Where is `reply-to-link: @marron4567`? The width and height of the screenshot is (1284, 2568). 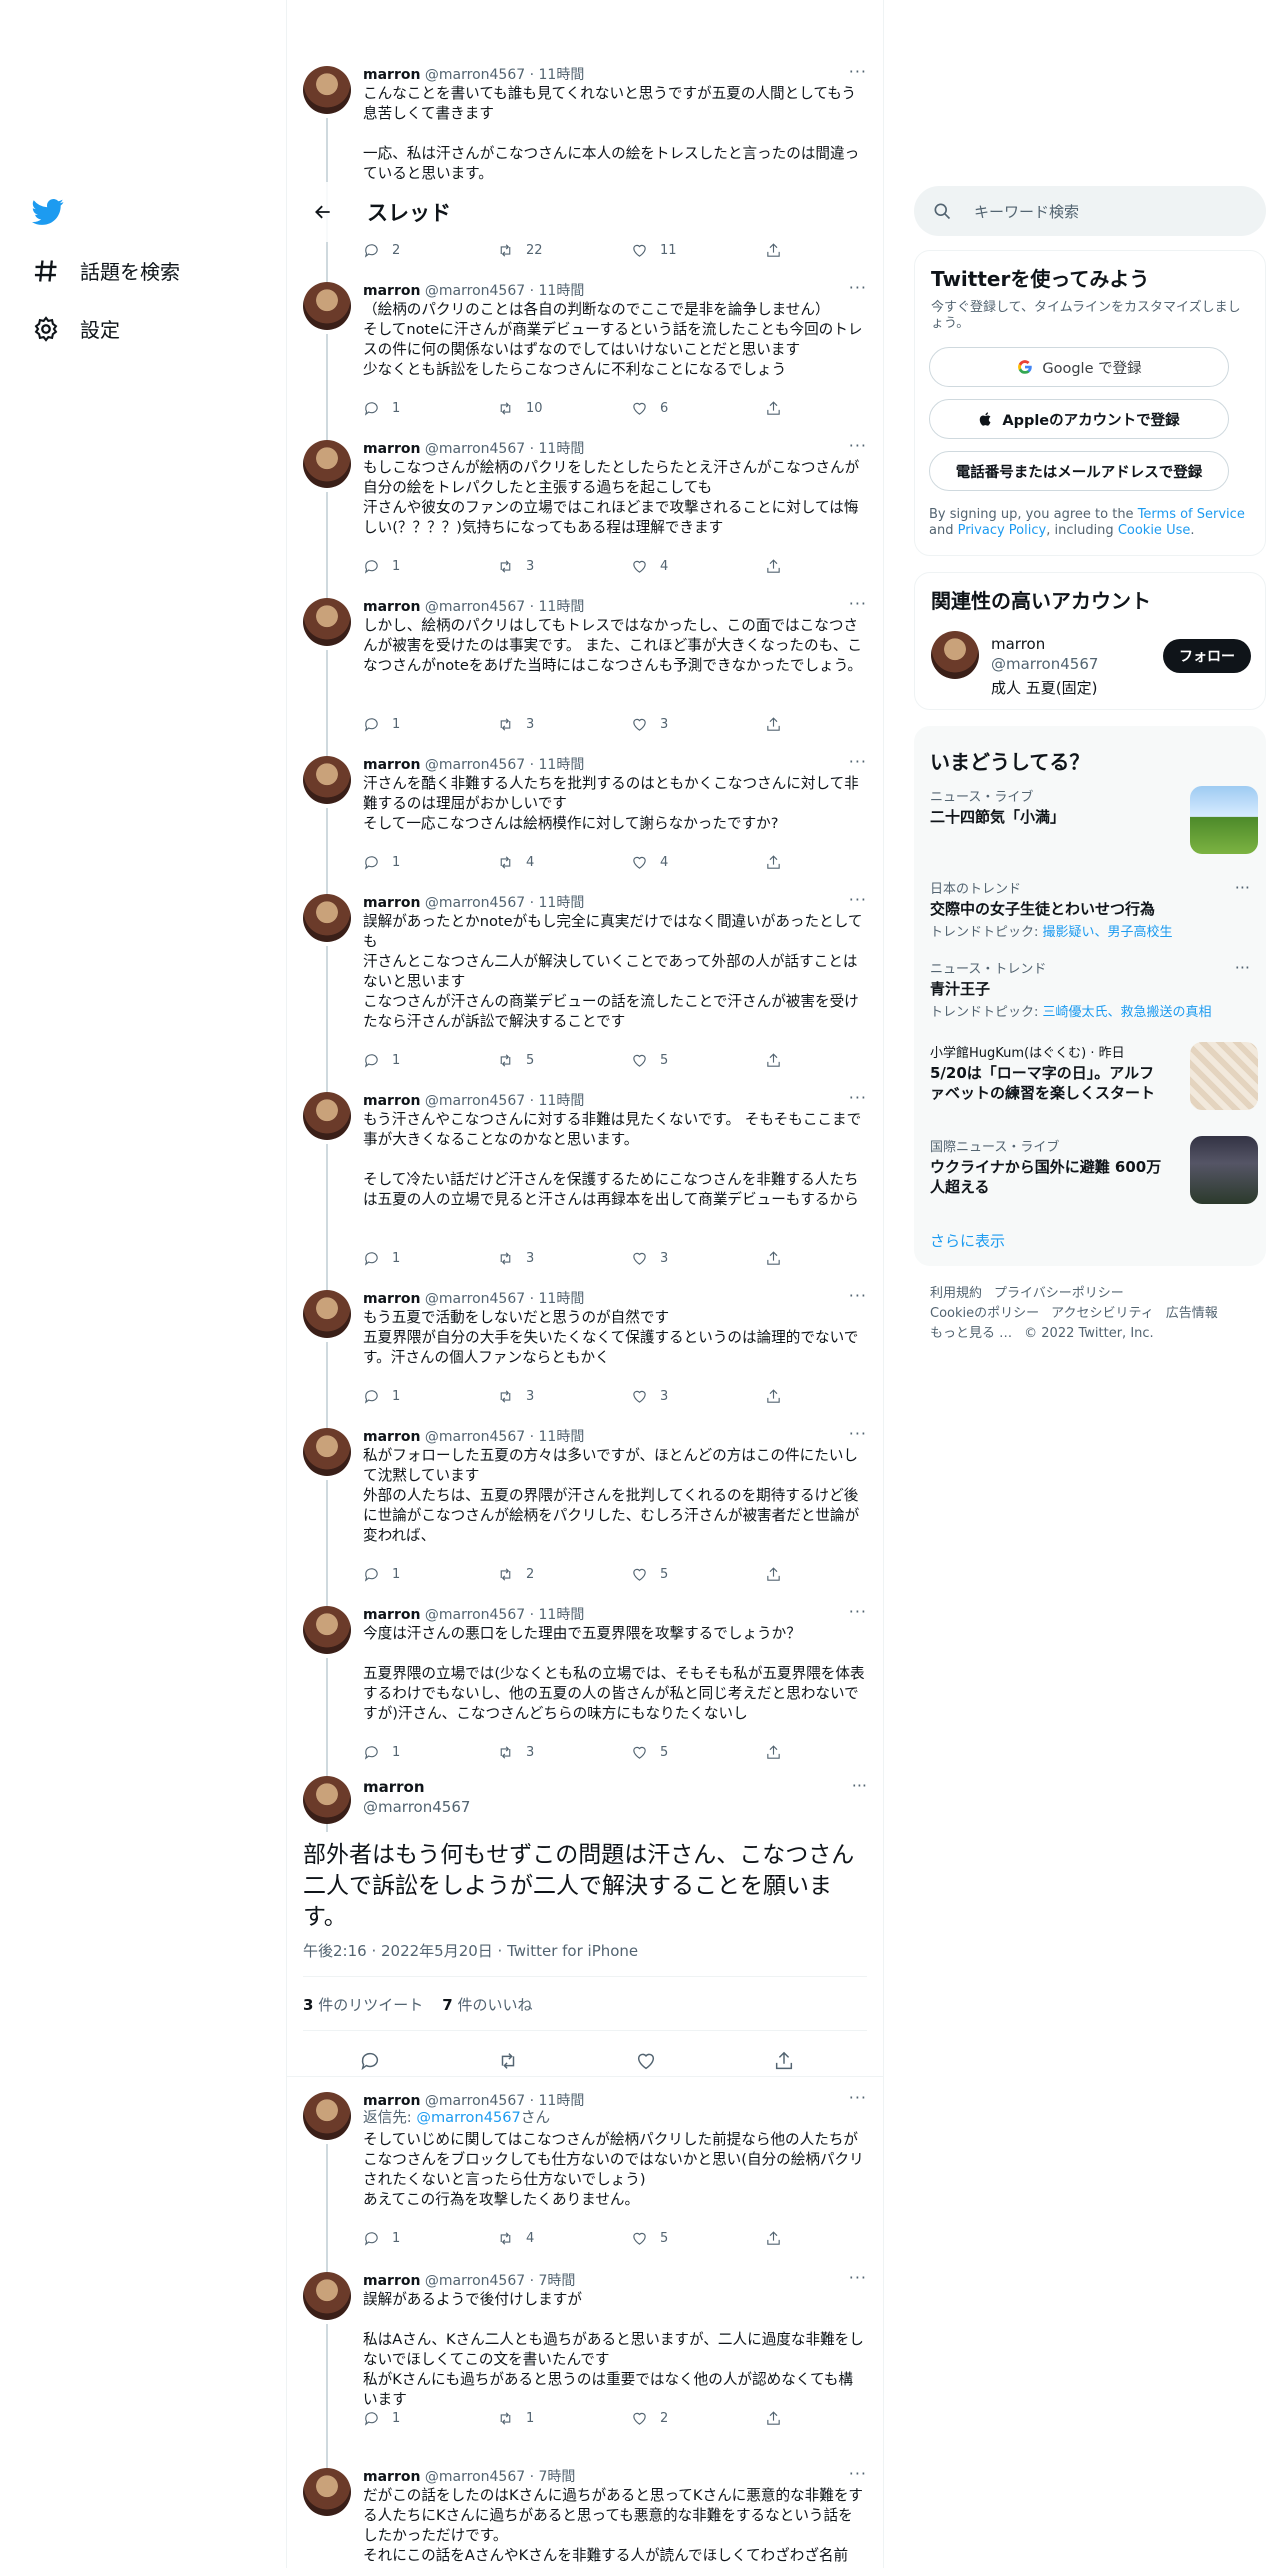
reply-to-link: @marron4567 is located at coordinates (468, 2117).